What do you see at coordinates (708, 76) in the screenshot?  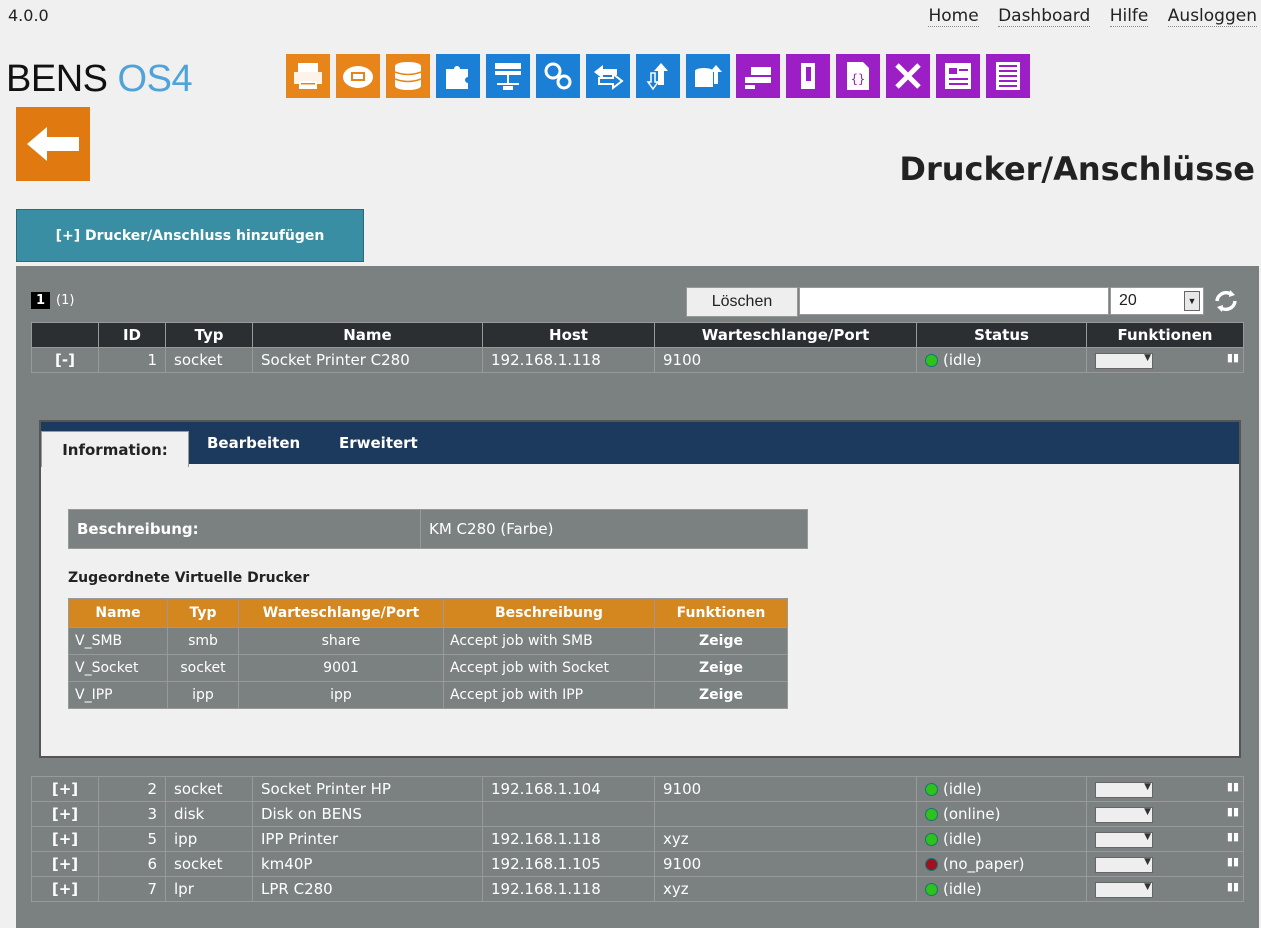 I see `db-upload-icon` at bounding box center [708, 76].